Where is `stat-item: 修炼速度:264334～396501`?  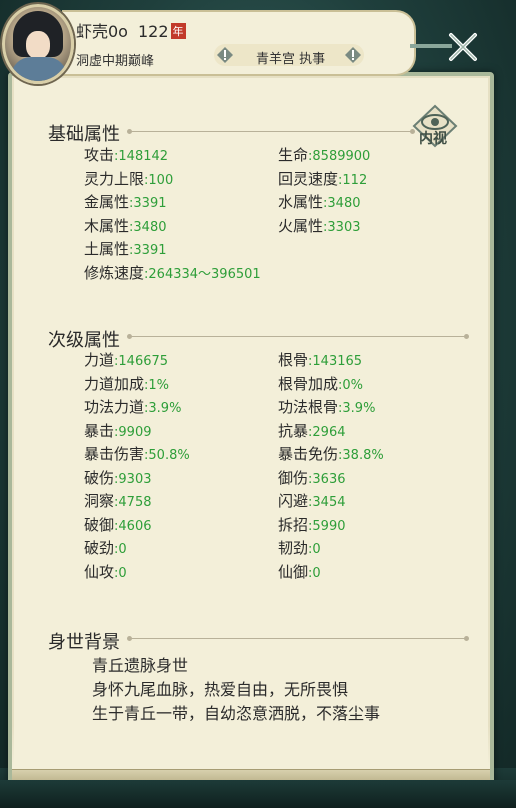
stat-item: 修炼速度:264334～396501 is located at coordinates (172, 273).